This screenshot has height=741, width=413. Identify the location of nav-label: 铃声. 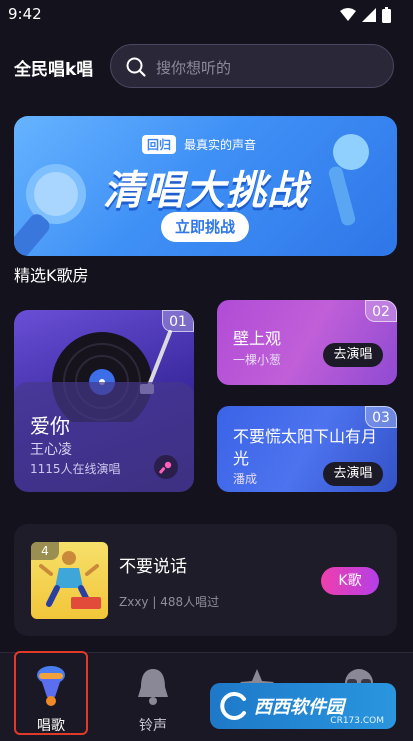
(153, 726).